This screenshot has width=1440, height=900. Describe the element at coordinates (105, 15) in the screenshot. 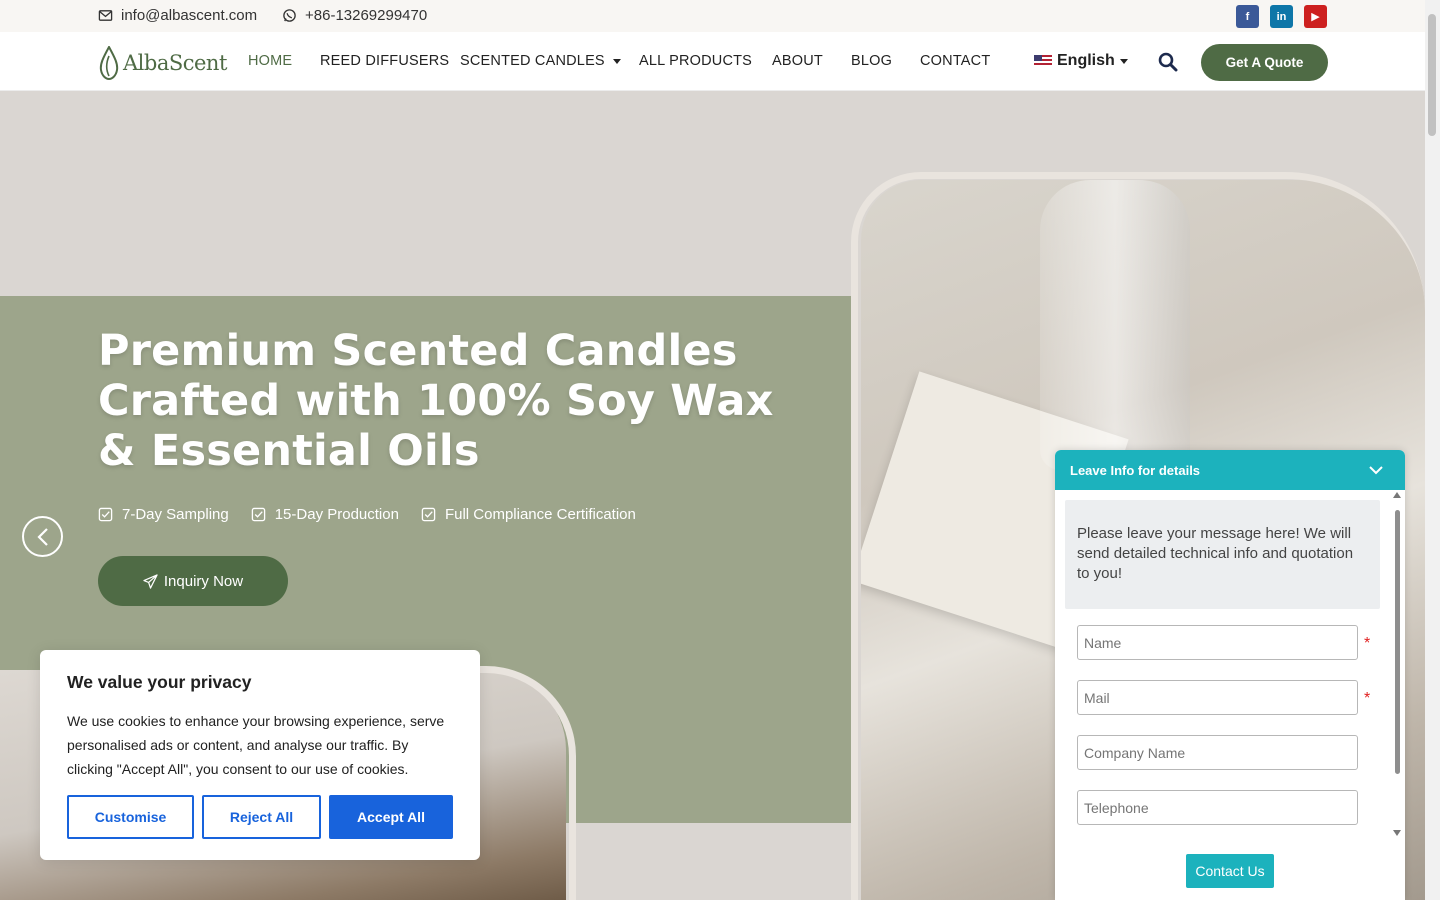

I see `envelope-icon` at that location.